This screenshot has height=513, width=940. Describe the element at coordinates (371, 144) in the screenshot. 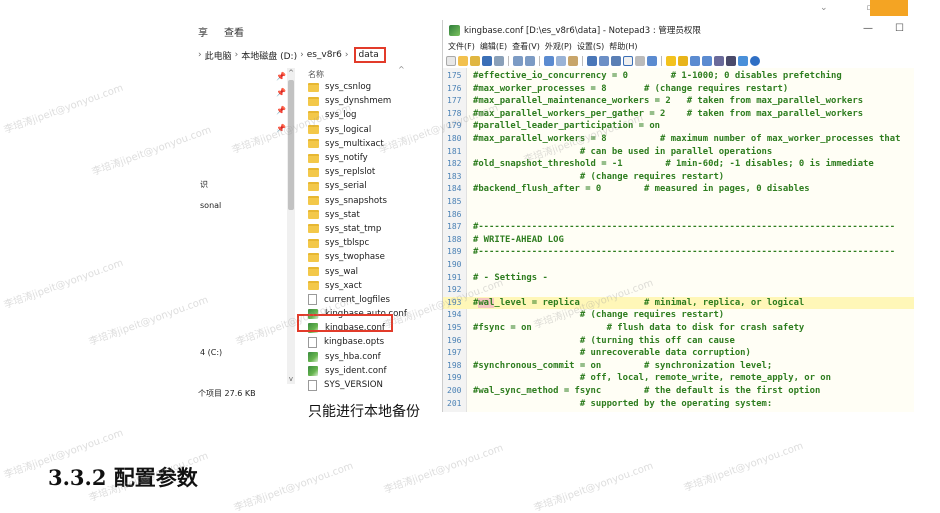

I see `file-list-item: sys_multixact` at that location.